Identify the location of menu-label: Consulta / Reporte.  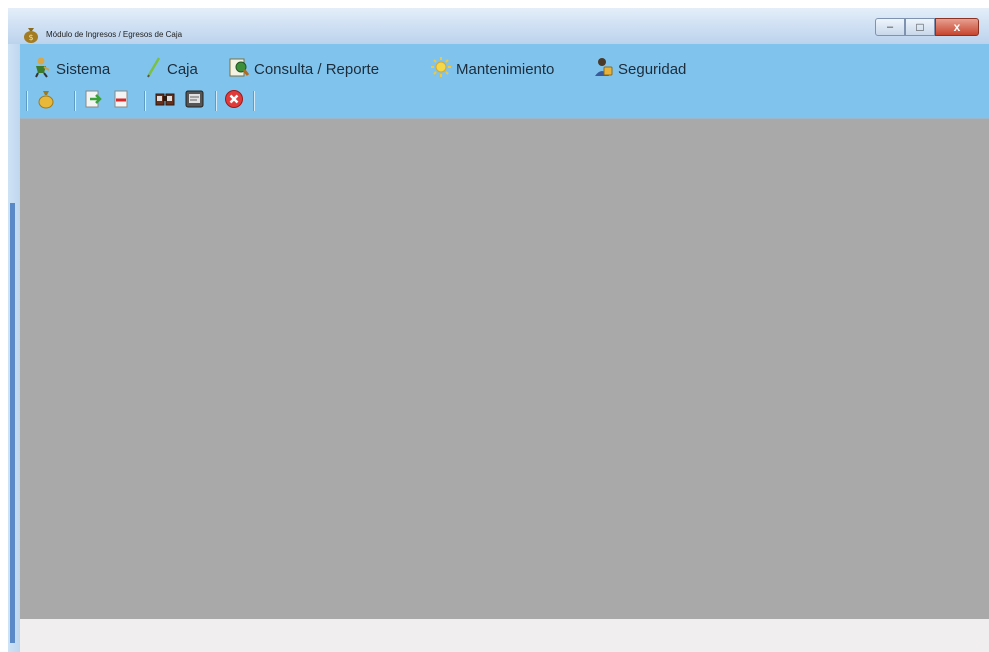
(317, 69).